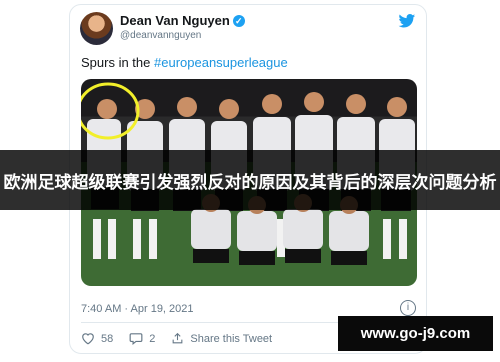 Image resolution: width=500 pixels, height=362 pixels. Describe the element at coordinates (152, 338) in the screenshot. I see `reply-count: 2` at that location.